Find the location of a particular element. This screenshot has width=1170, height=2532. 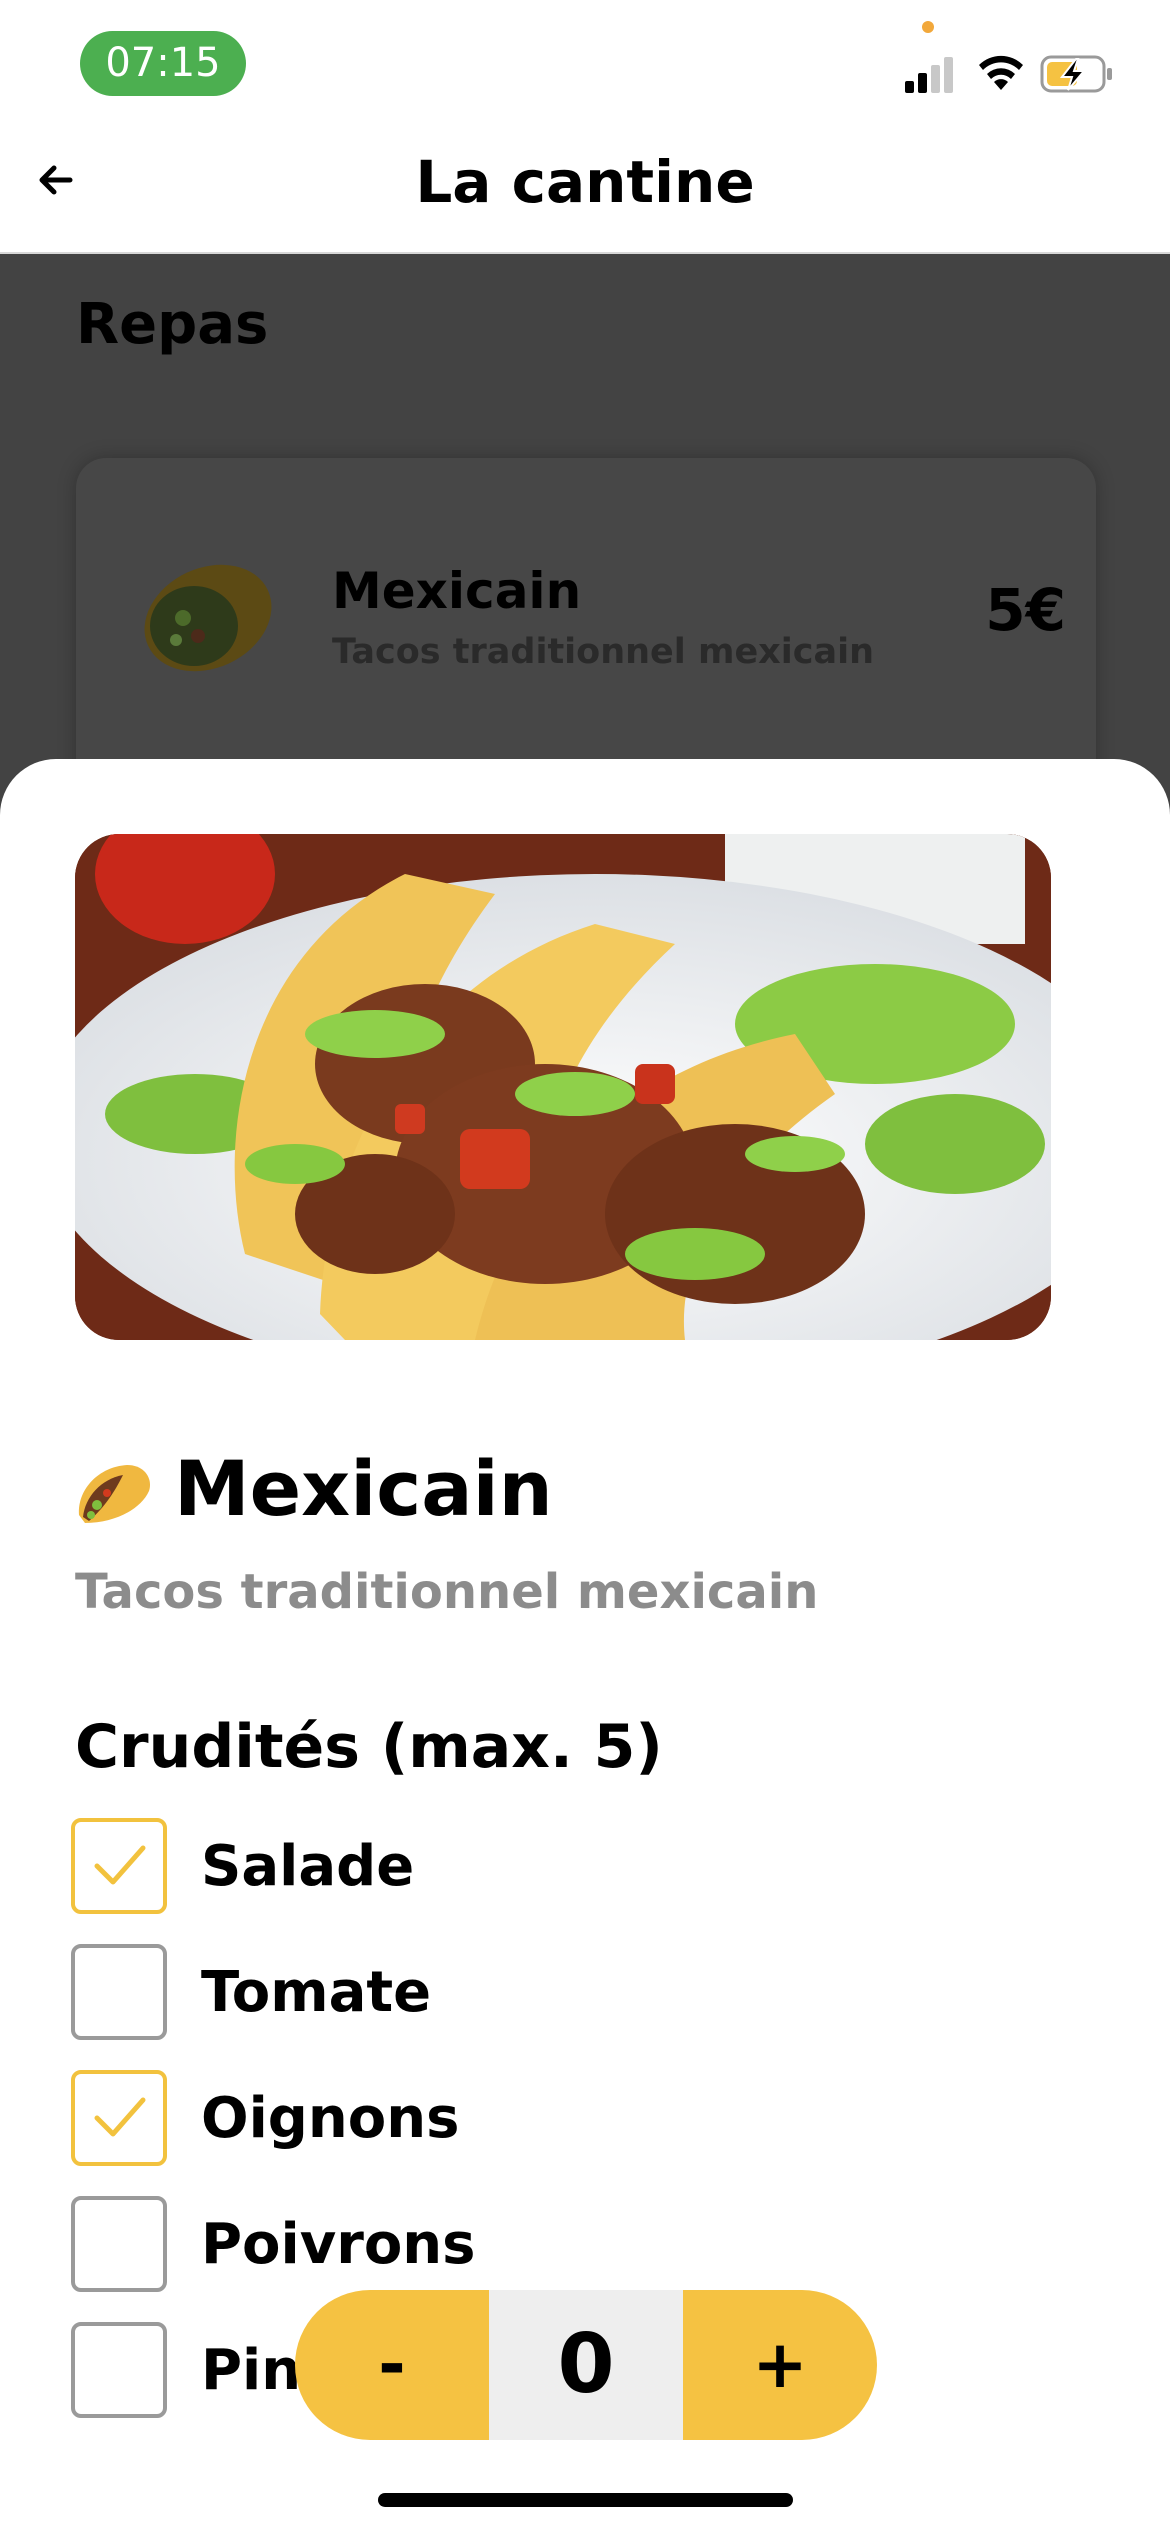

privacy-indicator-dot is located at coordinates (928, 27).